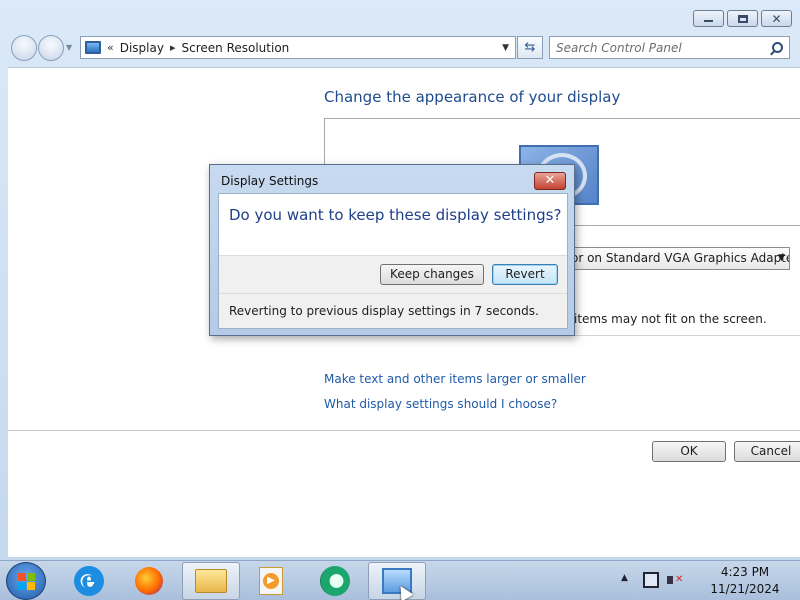 This screenshot has width=800, height=600. I want to click on taskbar-media-center: ▶, so click(271, 581).